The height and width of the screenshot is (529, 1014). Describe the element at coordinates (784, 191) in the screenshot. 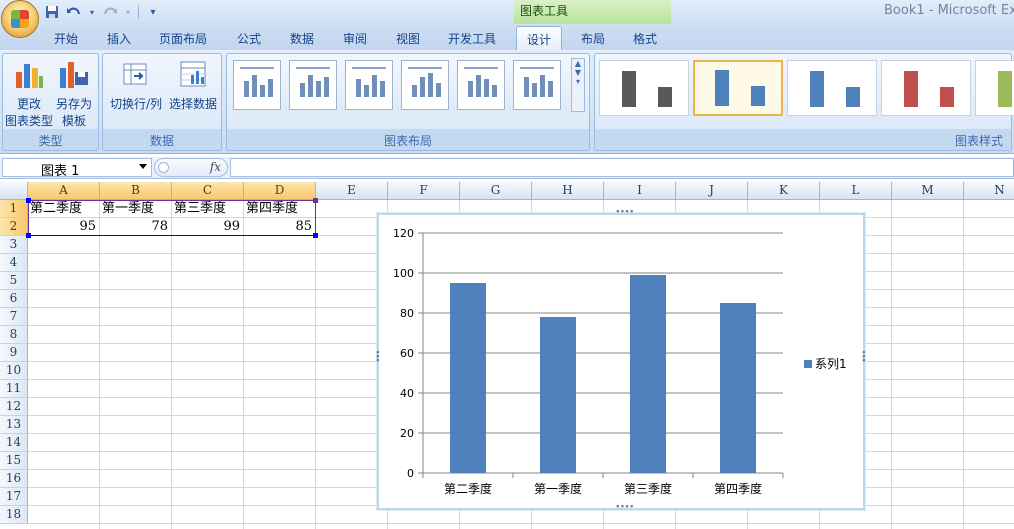

I see `column-header-k: K` at that location.